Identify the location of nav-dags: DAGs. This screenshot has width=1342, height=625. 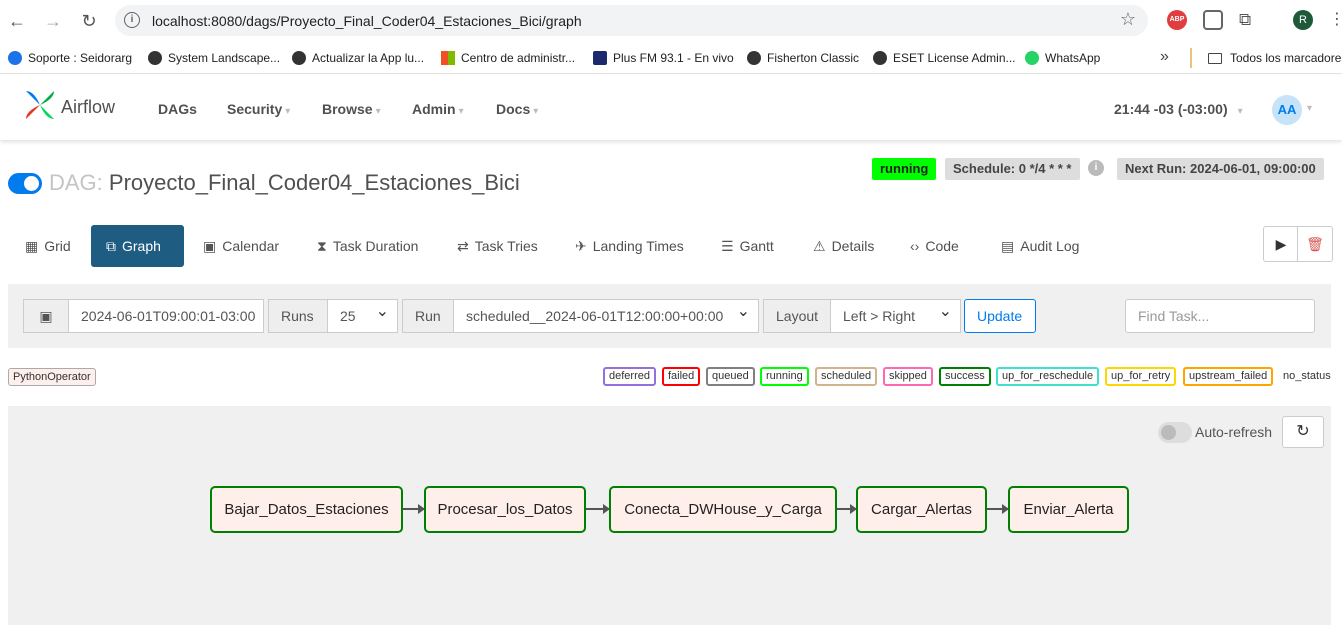
(177, 109).